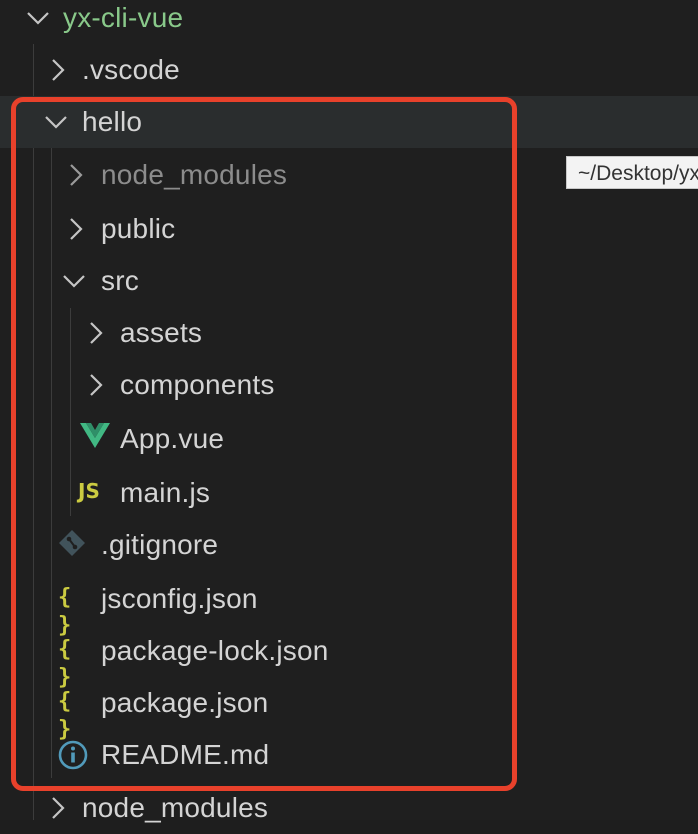  What do you see at coordinates (349, 657) in the screenshot?
I see `tree-file-package-lock-json: { } package-lock.json` at bounding box center [349, 657].